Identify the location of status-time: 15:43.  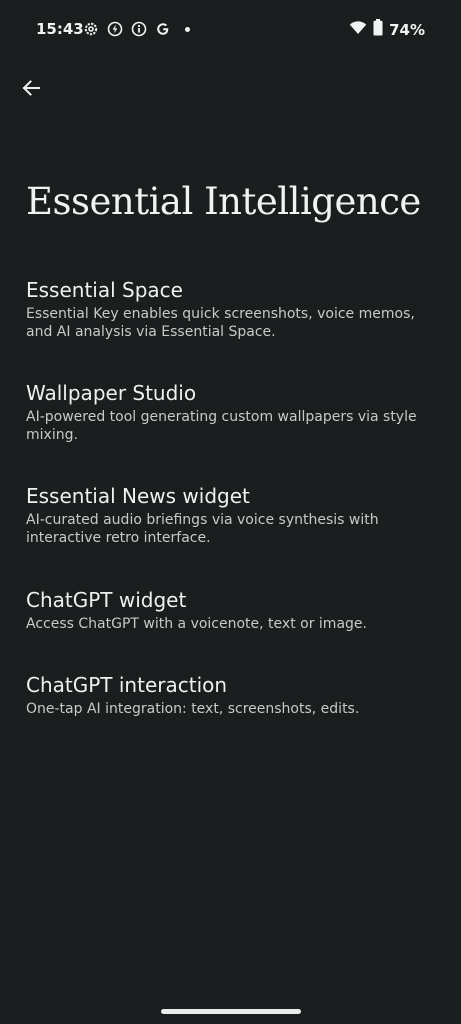
(60, 29).